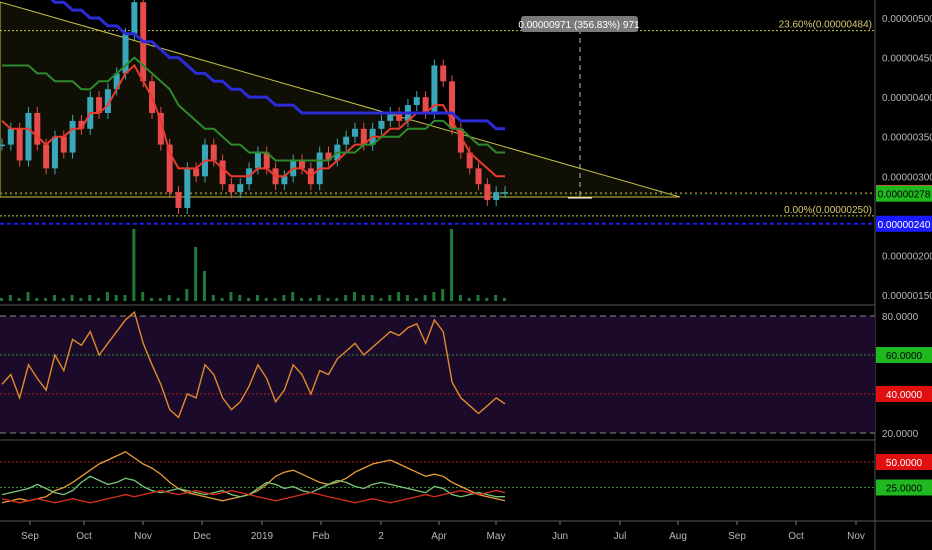 The image size is (932, 550). I want to click on rsi-tag: 60.0000, so click(904, 356).